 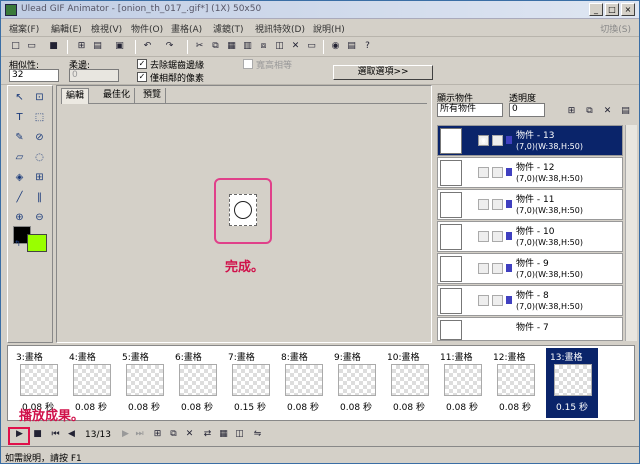 What do you see at coordinates (239, 434) in the screenshot?
I see `frame-properties-bar-icon: ◫` at bounding box center [239, 434].